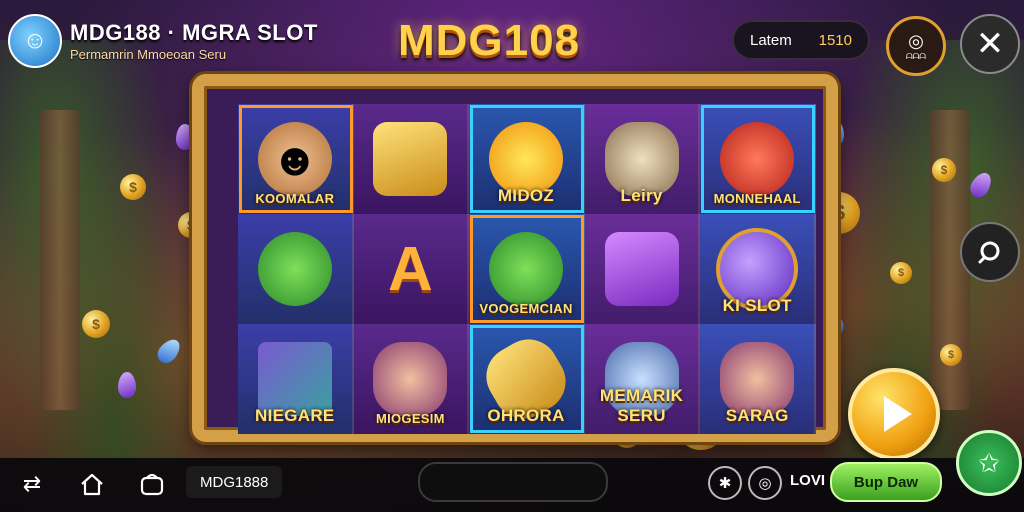 Image resolution: width=1024 pixels, height=512 pixels. I want to click on reel-4-symbol-3: MEMARIK SERU, so click(642, 379).